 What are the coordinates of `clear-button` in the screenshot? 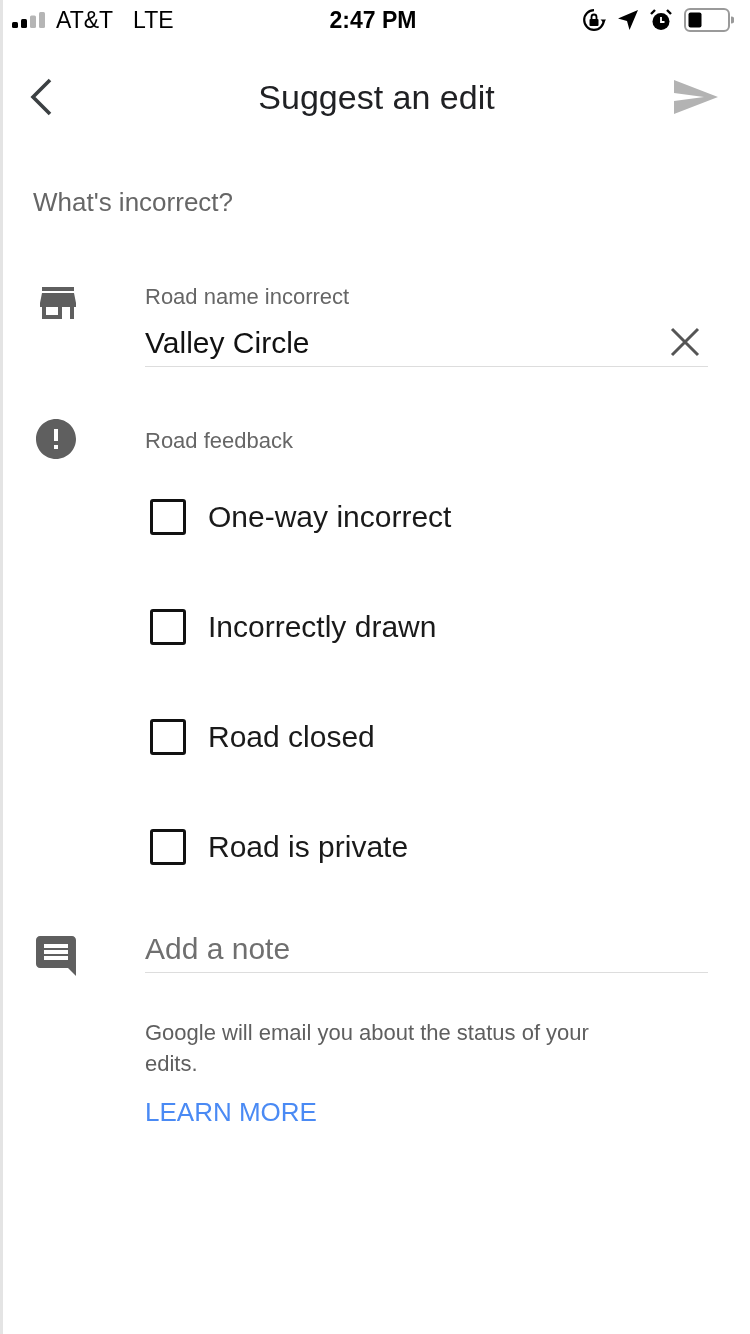 It's located at (685, 342).